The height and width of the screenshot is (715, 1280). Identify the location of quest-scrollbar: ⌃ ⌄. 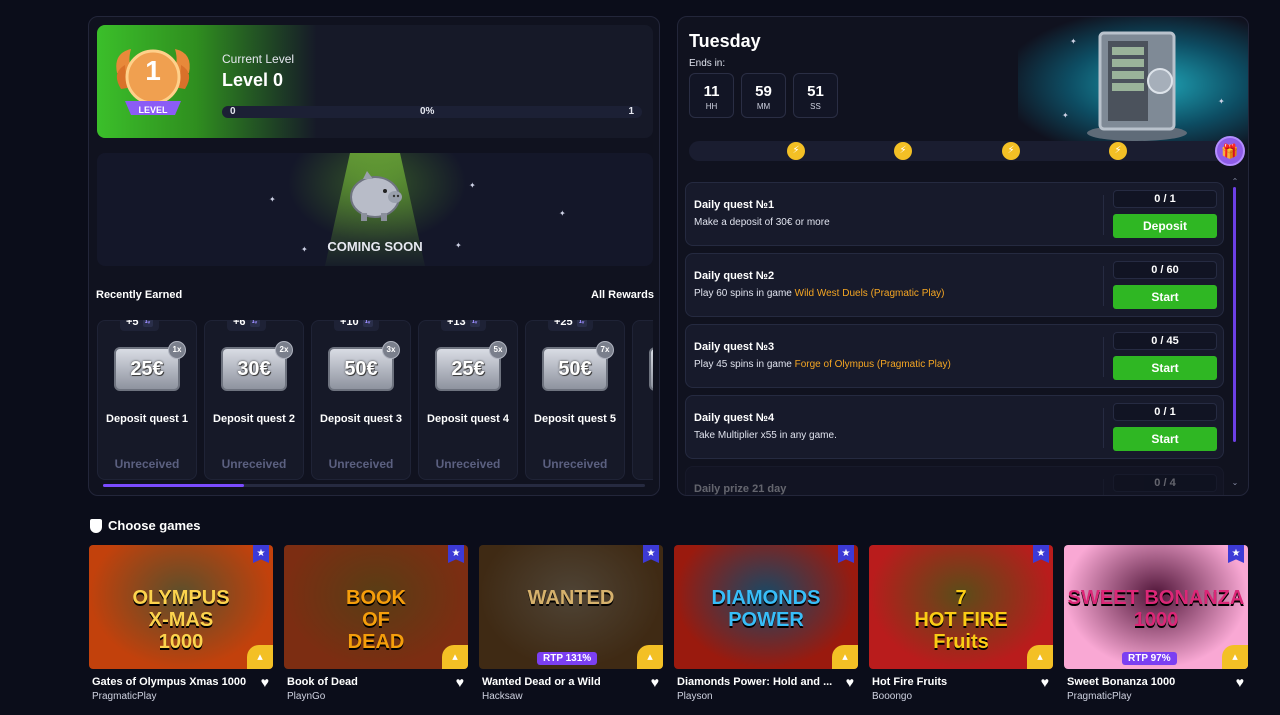
(1235, 332).